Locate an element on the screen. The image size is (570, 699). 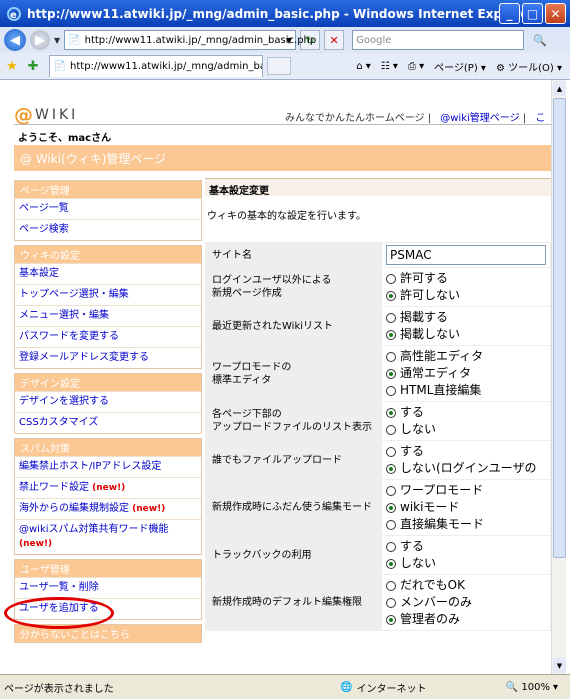
radio-label: する is located at coordinates (412, 546).